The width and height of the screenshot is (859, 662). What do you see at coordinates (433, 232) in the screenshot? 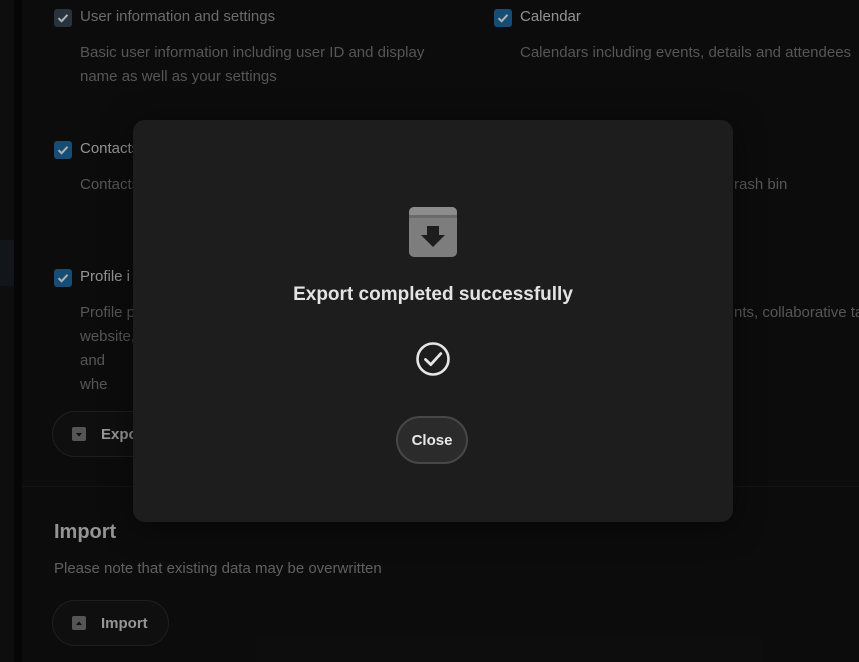
I see `archive-download-icon` at bounding box center [433, 232].